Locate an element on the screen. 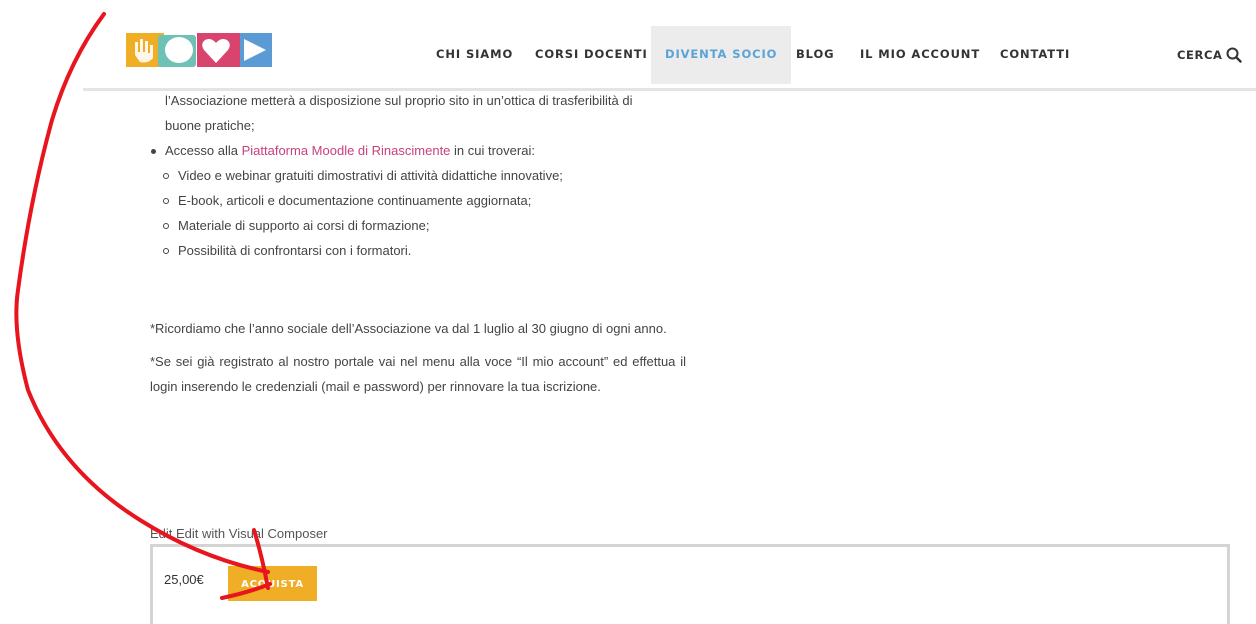 The width and height of the screenshot is (1256, 624). site-logo is located at coordinates (199, 51).